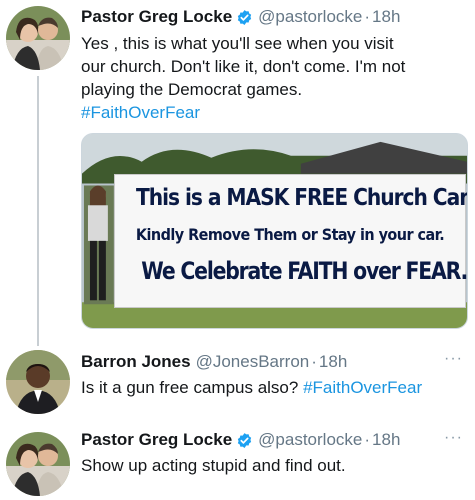 The image size is (475, 500). Describe the element at coordinates (301, 198) in the screenshot. I see `sign-line: This is a MASK FREE Church Campus.` at that location.